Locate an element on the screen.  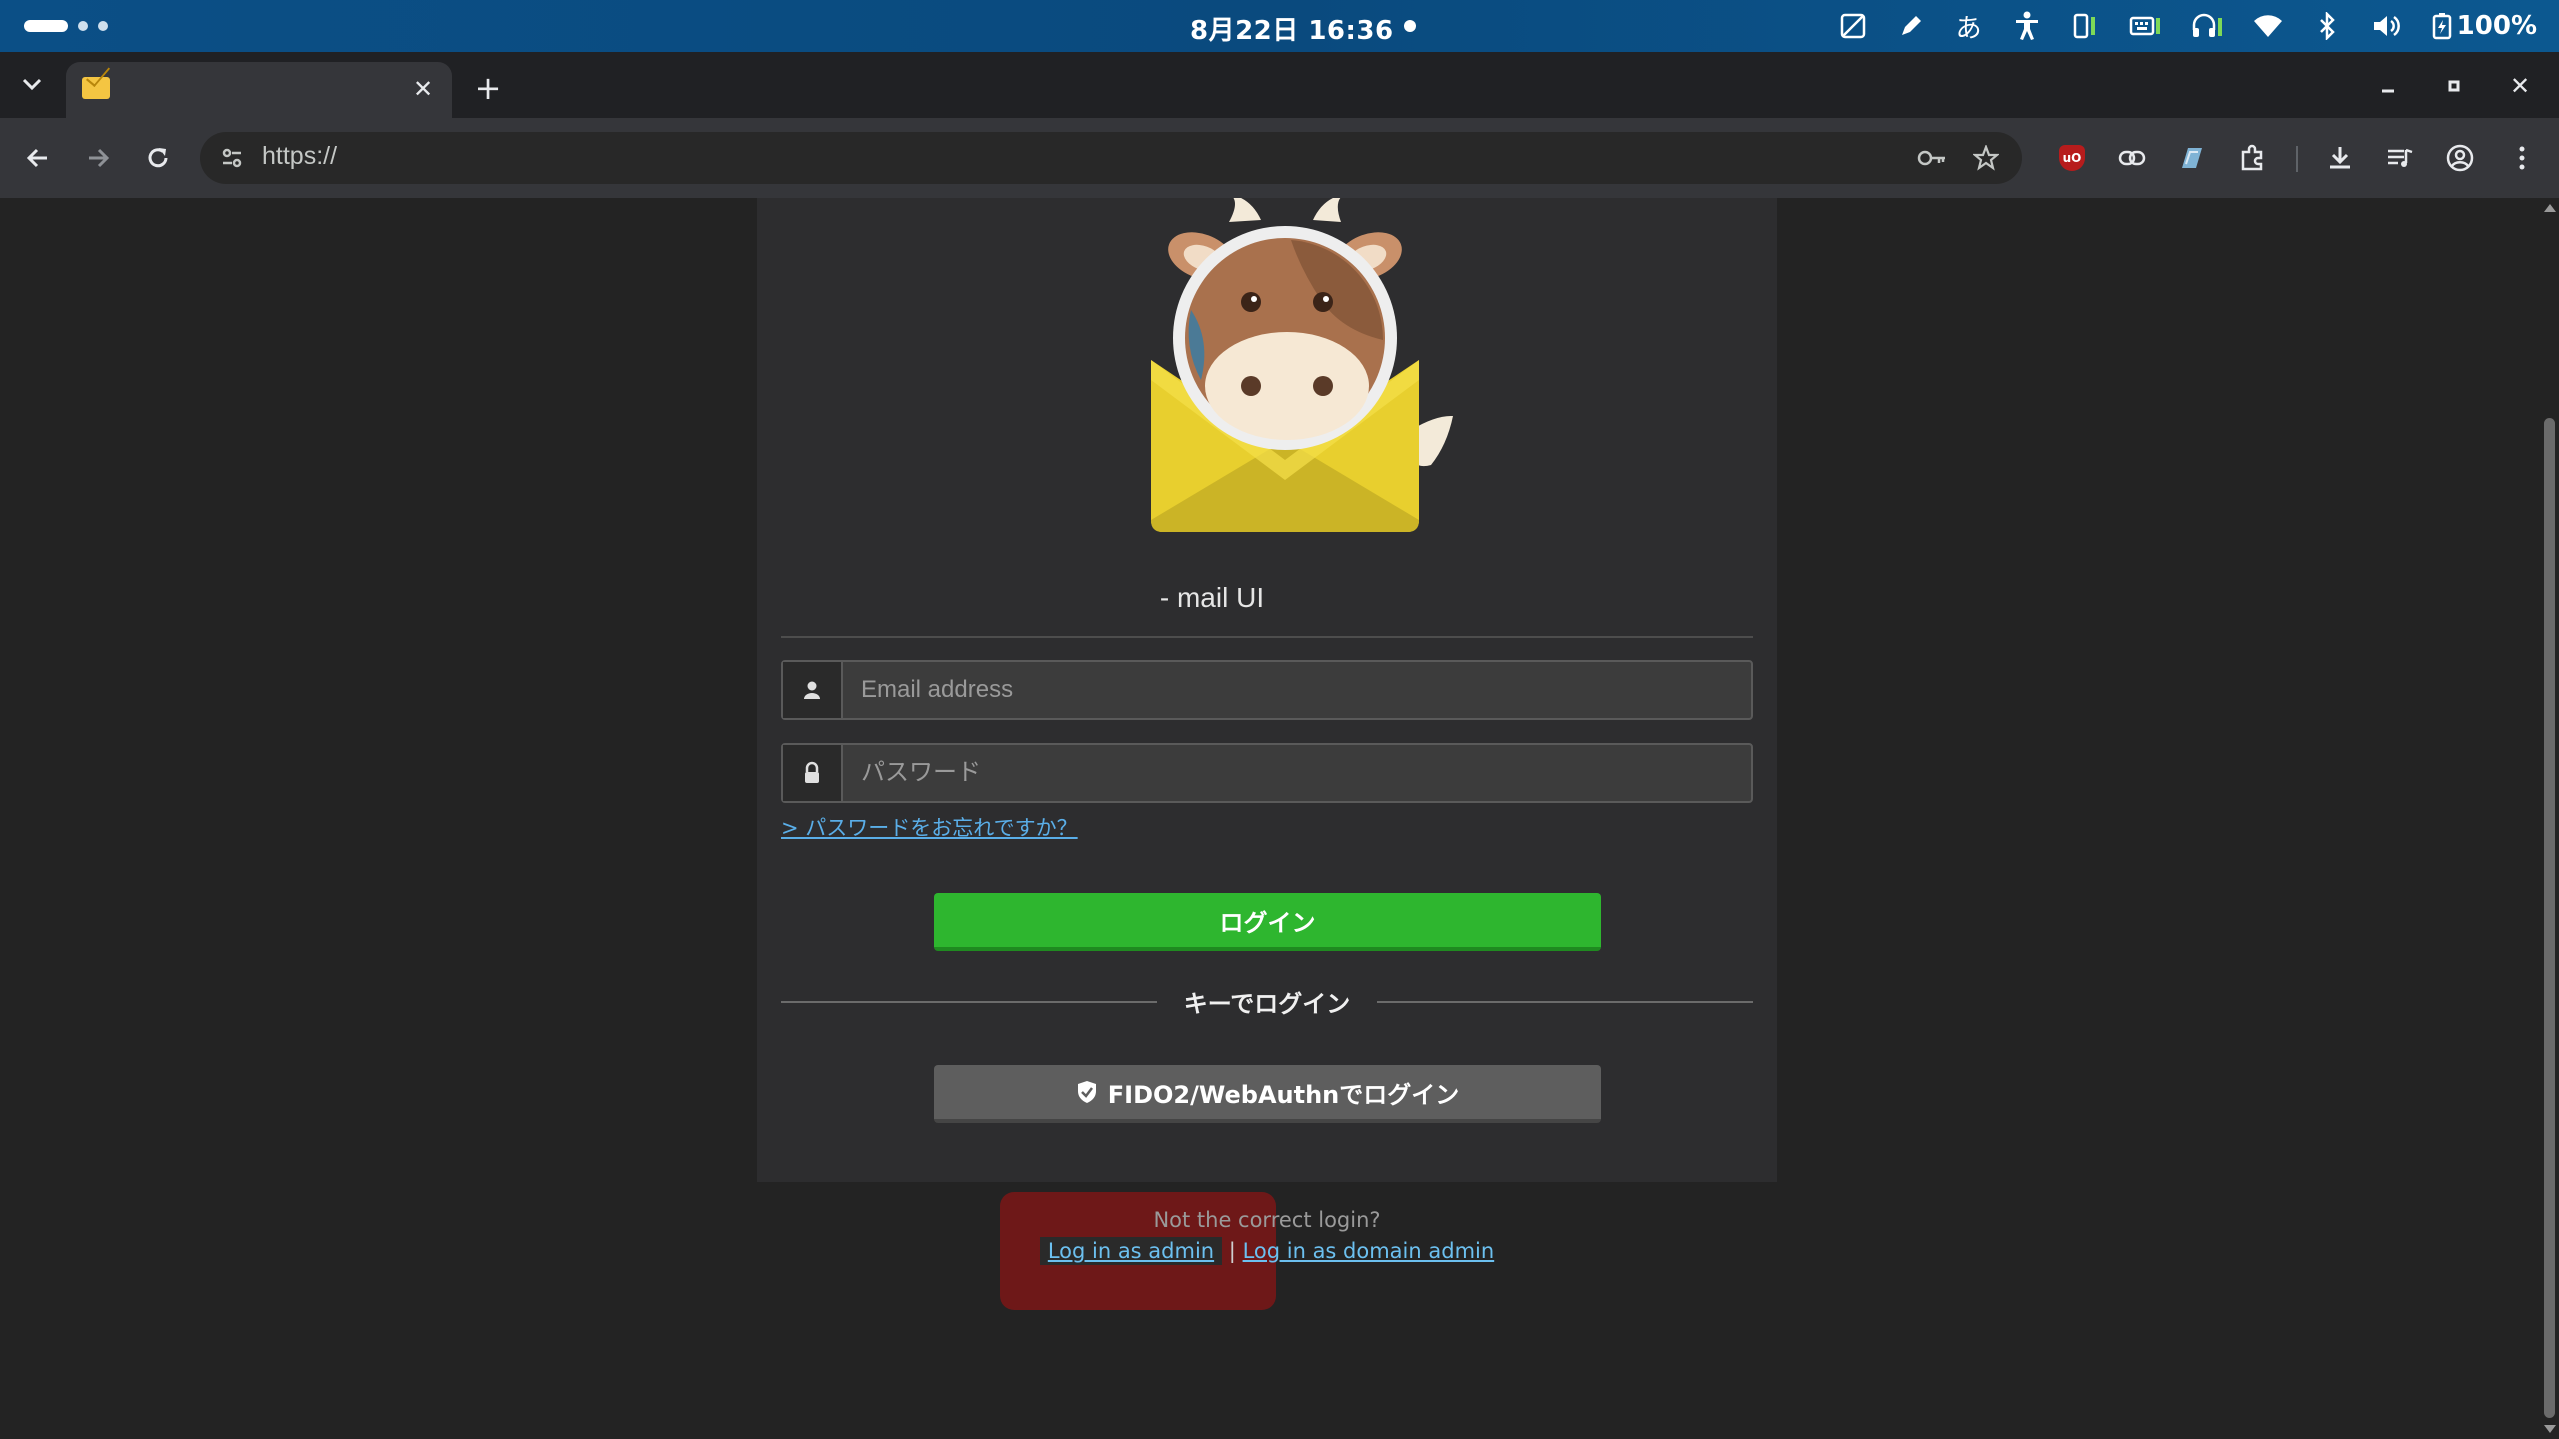
mail-favicon-icon is located at coordinates (96, 88).